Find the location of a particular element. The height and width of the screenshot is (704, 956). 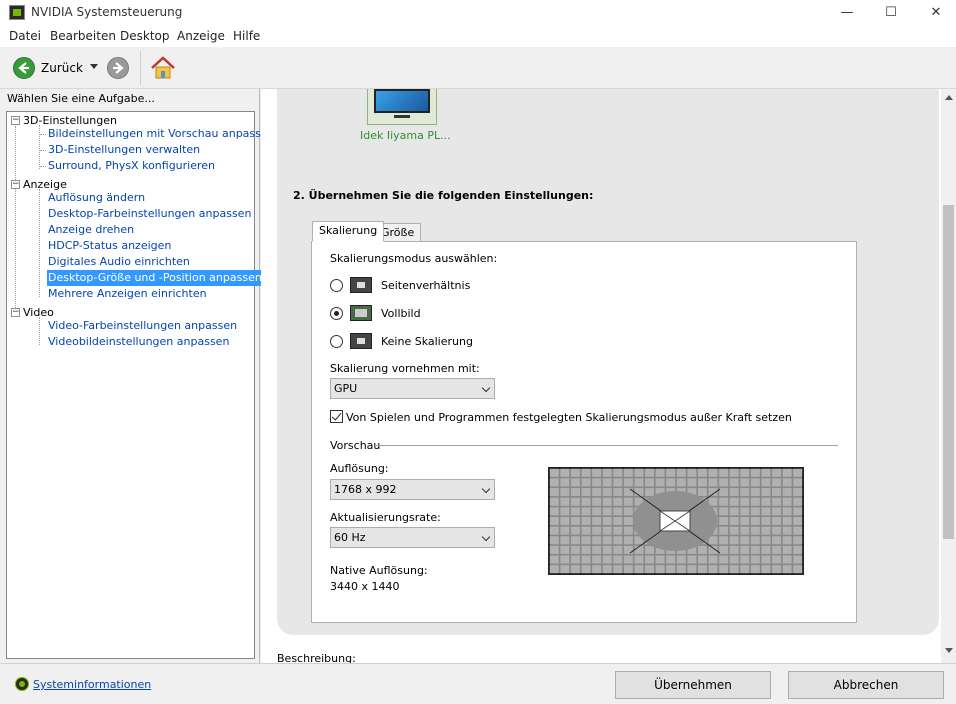

tree-item-mehrere-anzeigen: Mehrere Anzeigen einrichten is located at coordinates (127, 294).